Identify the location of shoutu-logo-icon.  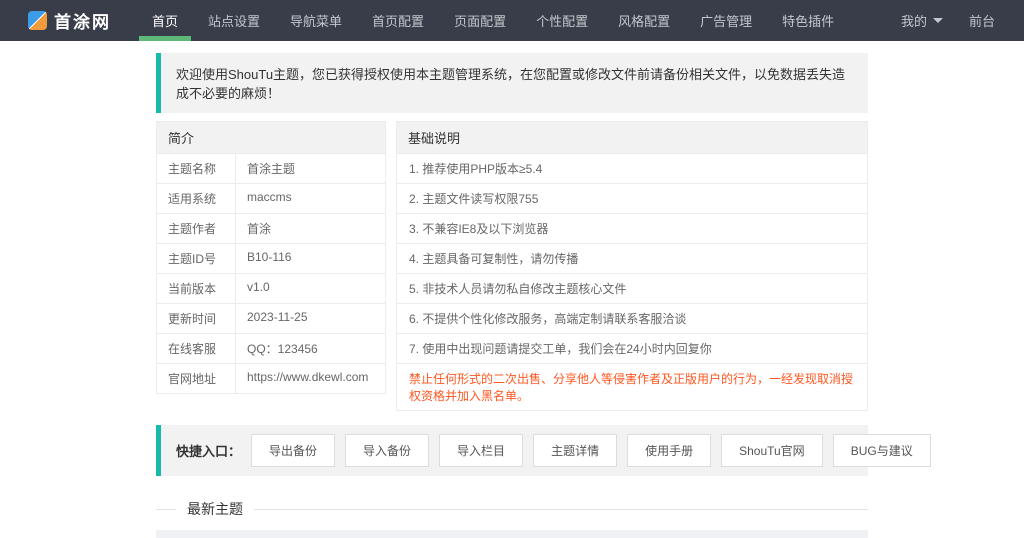
(37, 20).